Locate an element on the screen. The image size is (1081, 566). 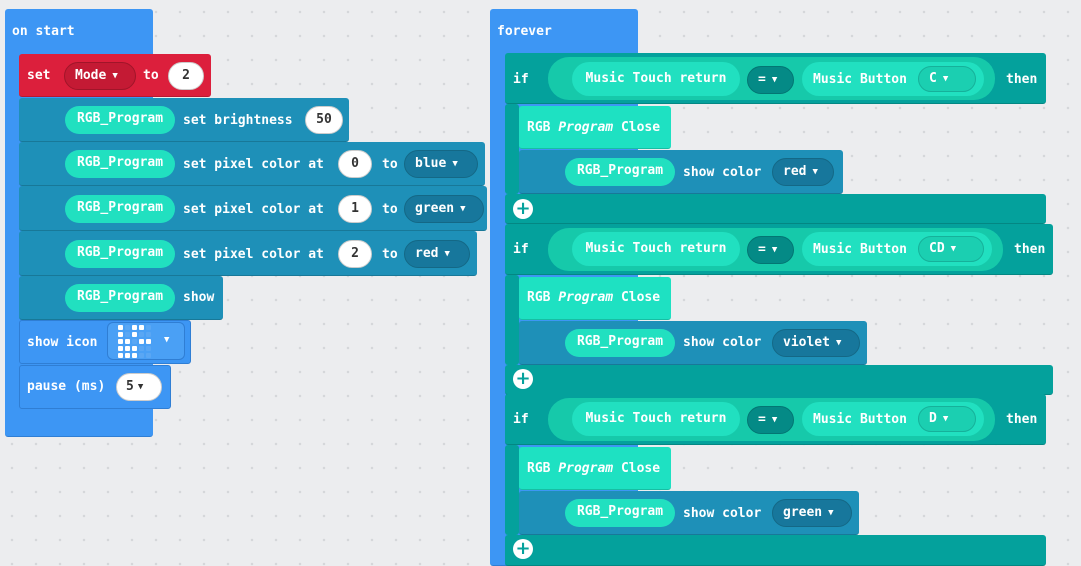
brightness-value-input: 50 is located at coordinates (324, 120).